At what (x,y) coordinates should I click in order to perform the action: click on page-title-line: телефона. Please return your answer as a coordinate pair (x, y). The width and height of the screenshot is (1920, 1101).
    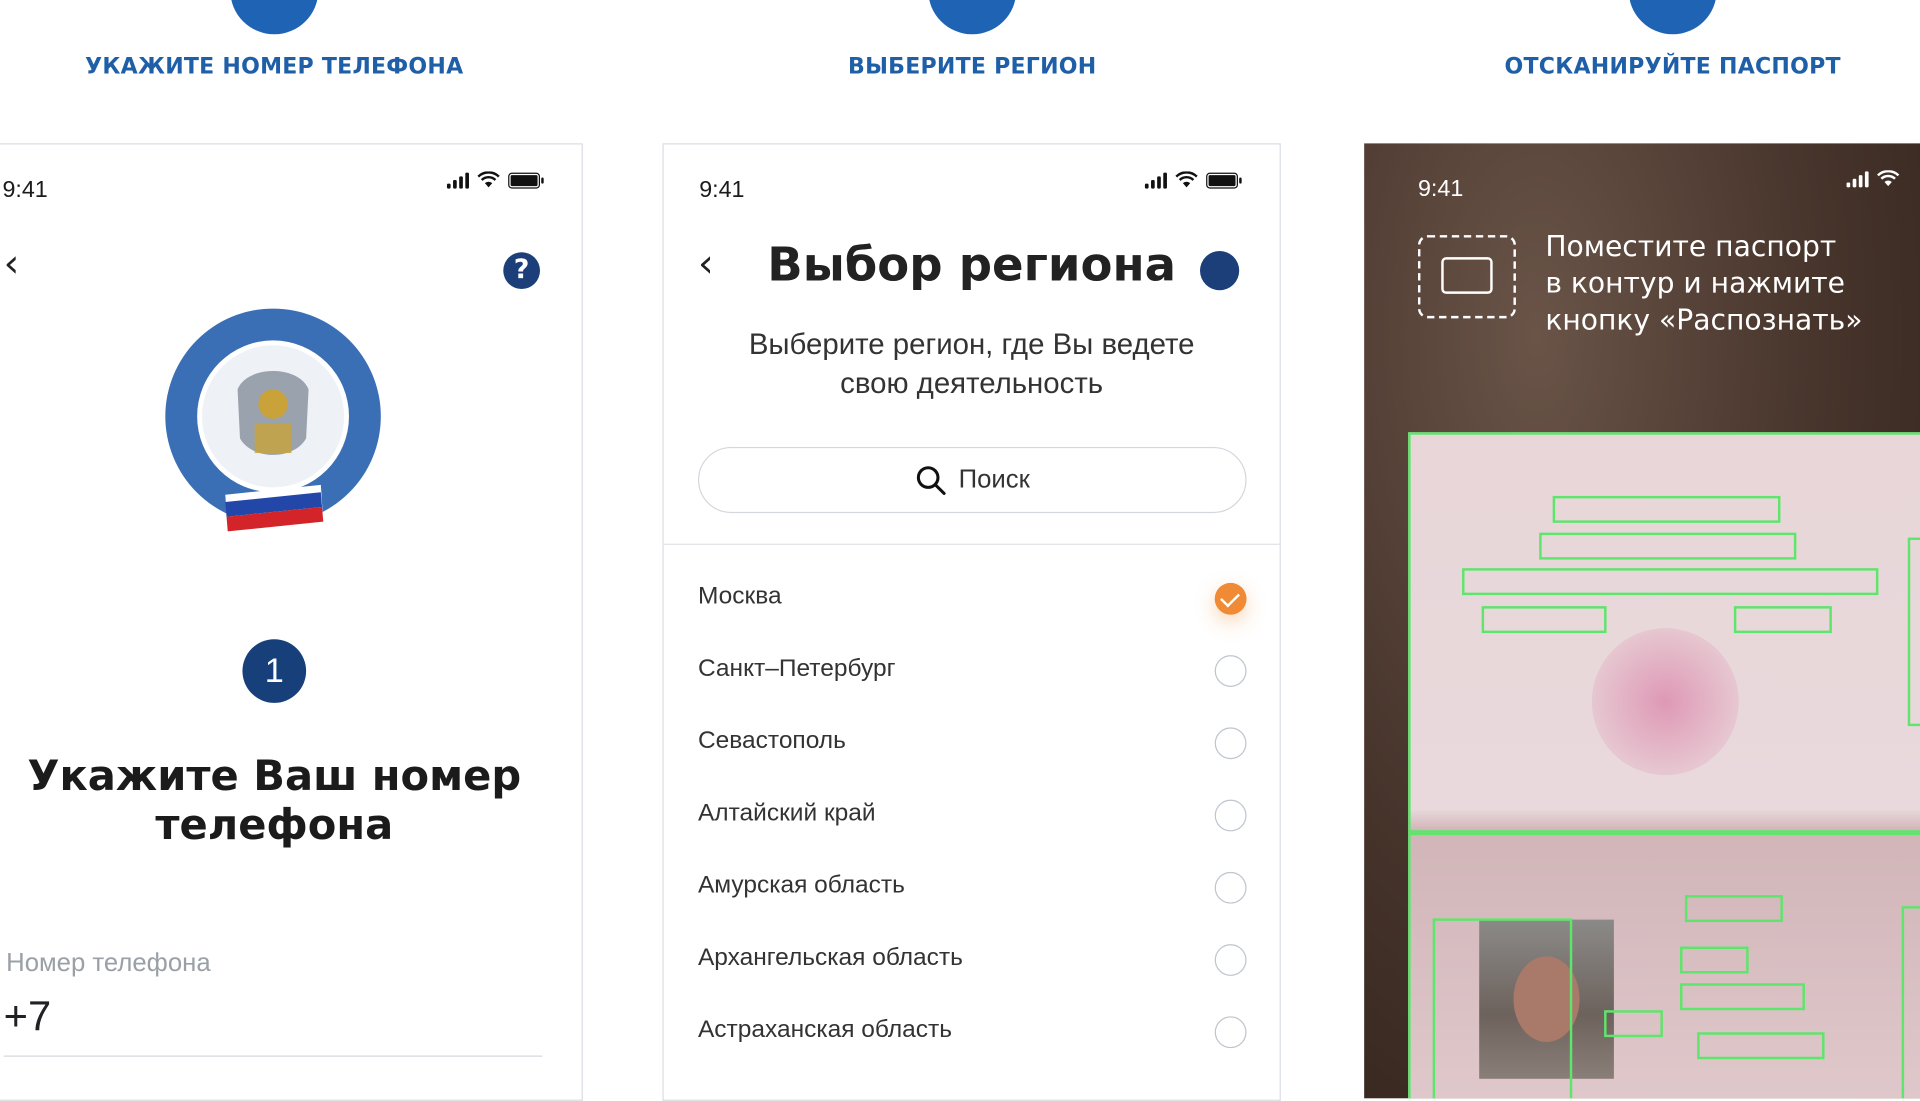
    Looking at the image, I should click on (274, 825).